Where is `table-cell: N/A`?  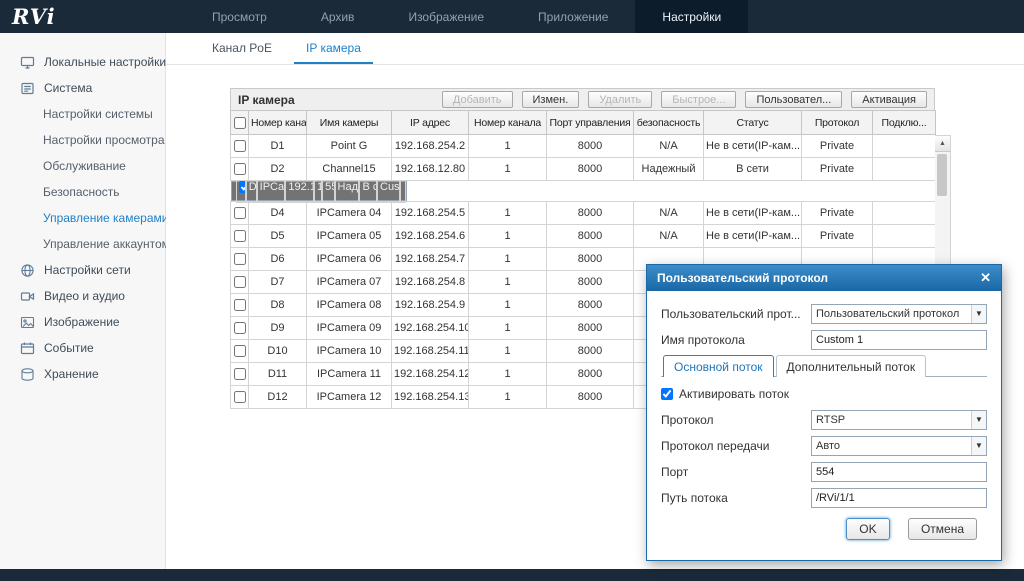
table-cell: N/A is located at coordinates (668, 213).